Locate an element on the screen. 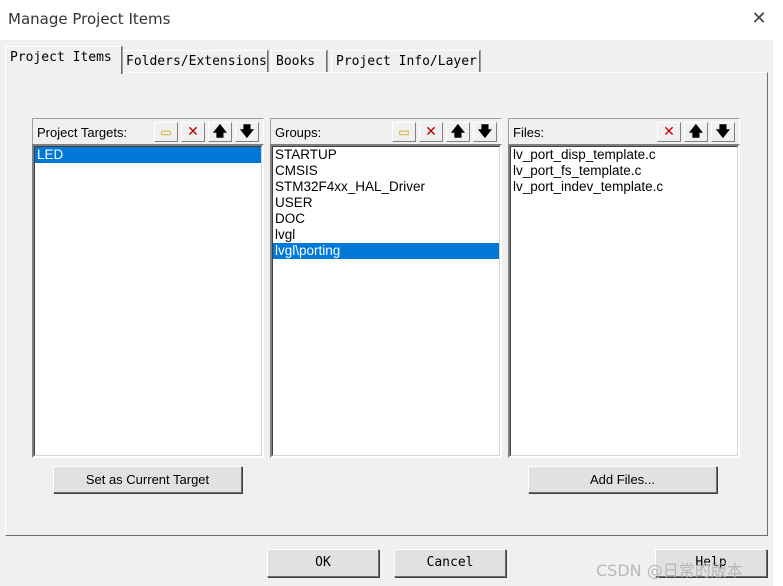 This screenshot has height=586, width=783. list-item: lv_port_disp_template.c is located at coordinates (624, 155).